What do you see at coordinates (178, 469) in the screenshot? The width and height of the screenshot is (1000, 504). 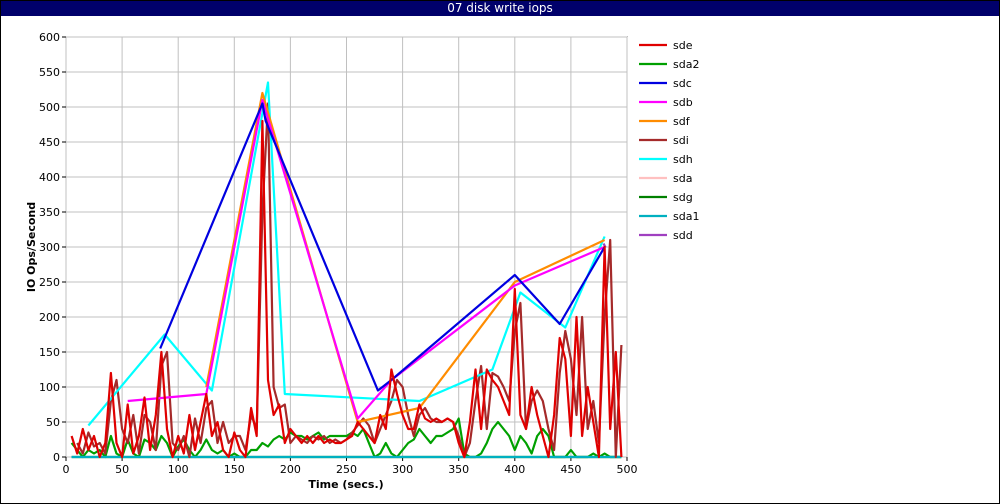 I see `x-tick-label: 100` at bounding box center [178, 469].